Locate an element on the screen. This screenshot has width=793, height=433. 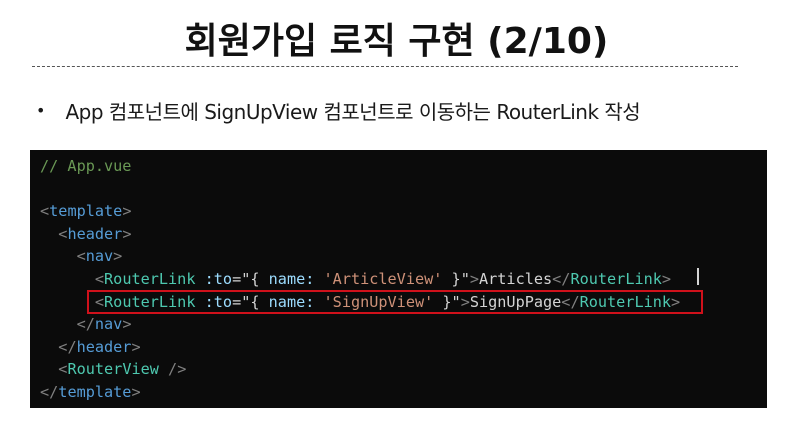
title-divider is located at coordinates (385, 66).